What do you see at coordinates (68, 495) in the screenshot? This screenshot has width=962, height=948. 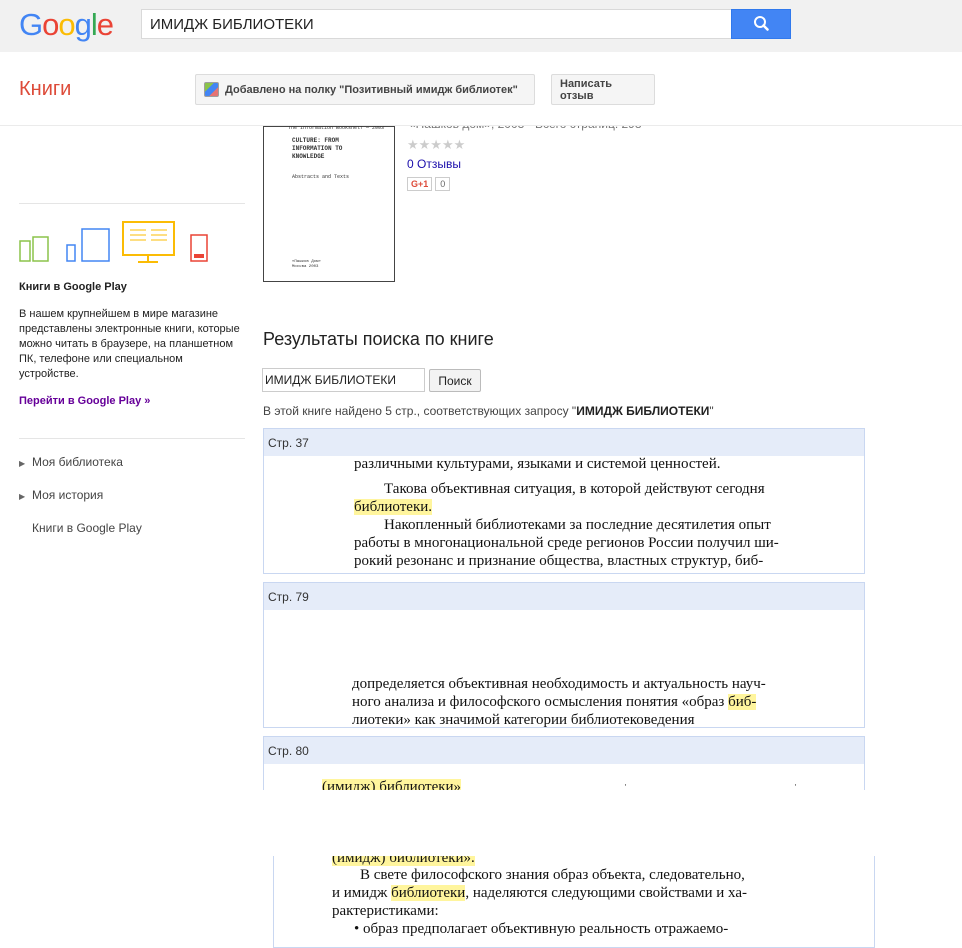 I see `nav-label: Моя история` at bounding box center [68, 495].